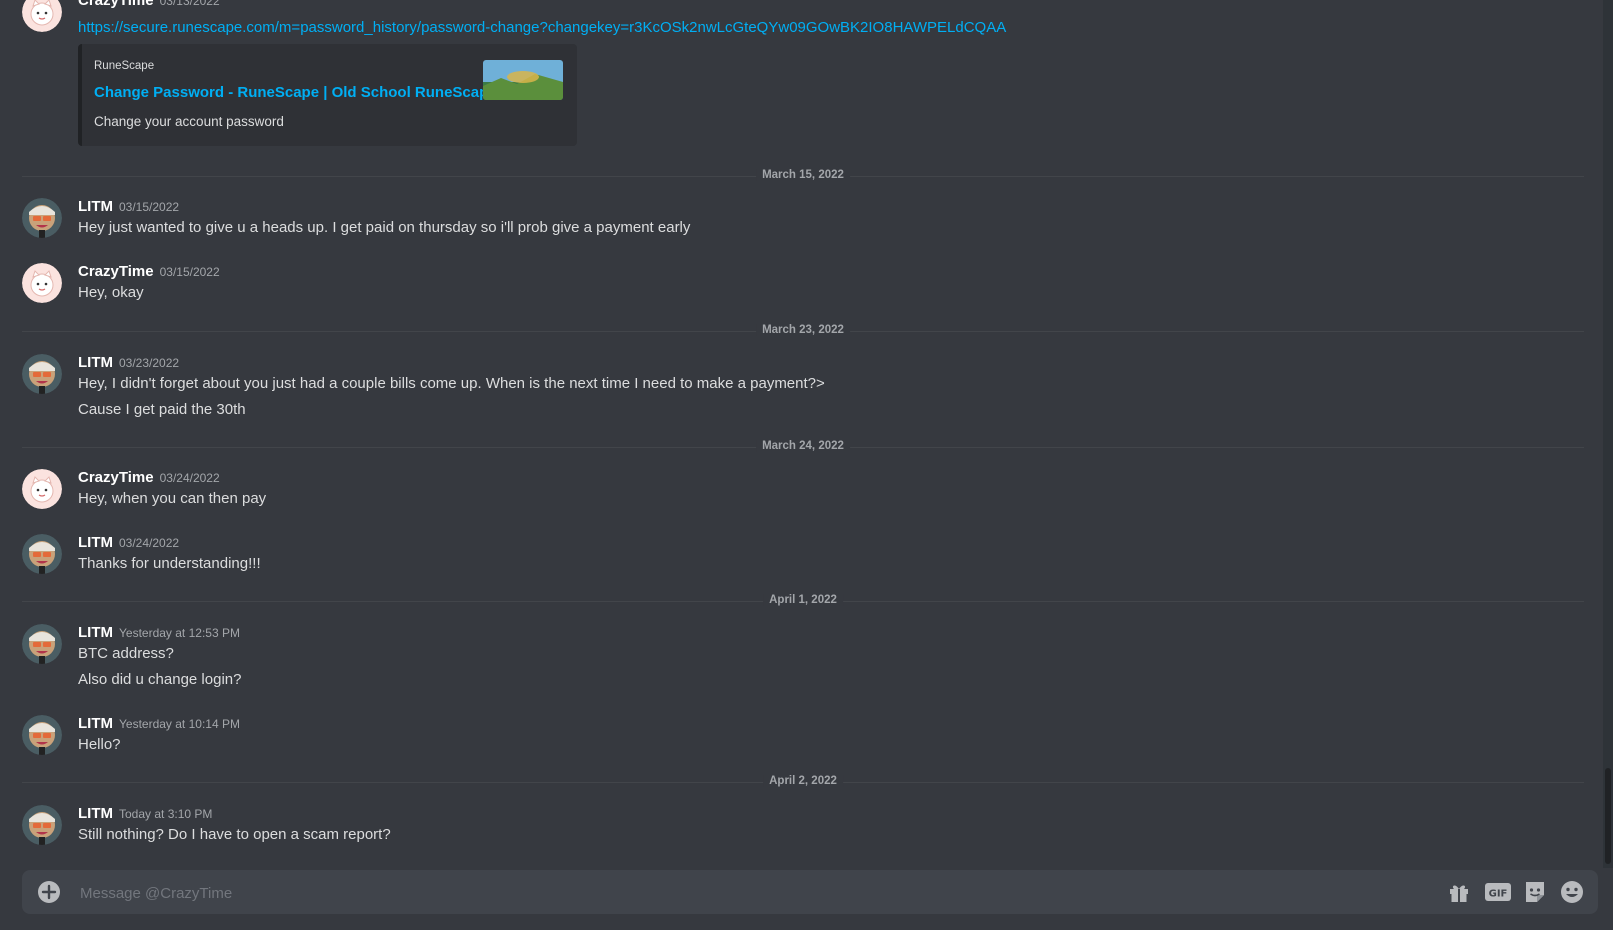  I want to click on date-divider: March 15, 2022, so click(803, 175).